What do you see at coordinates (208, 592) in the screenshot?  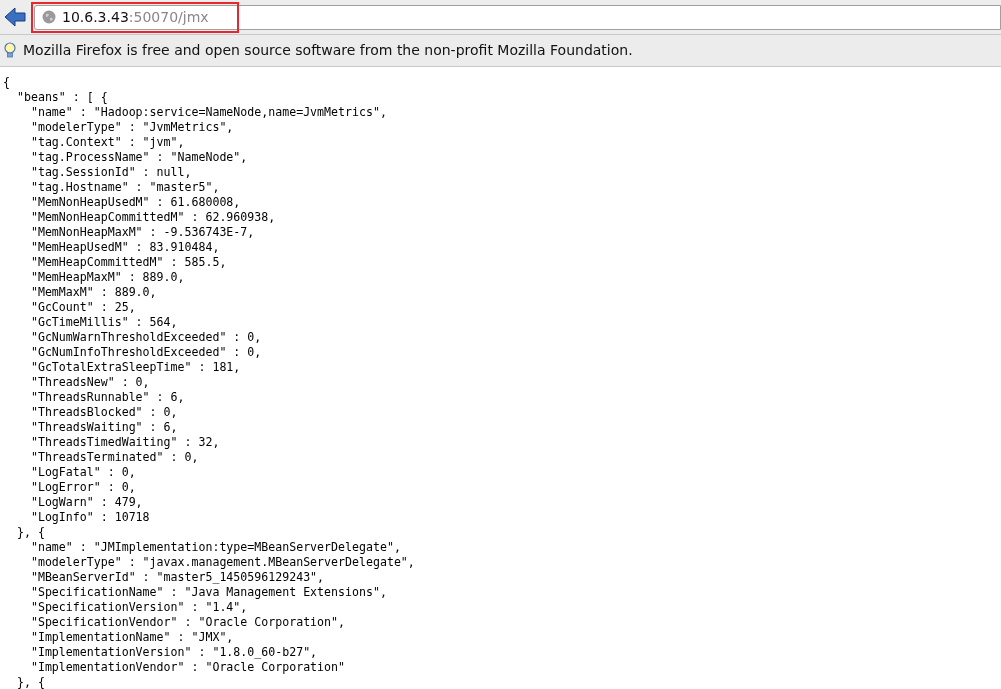 I see `json-line: "SpecificationName" : "Java Management Extensions",` at bounding box center [208, 592].